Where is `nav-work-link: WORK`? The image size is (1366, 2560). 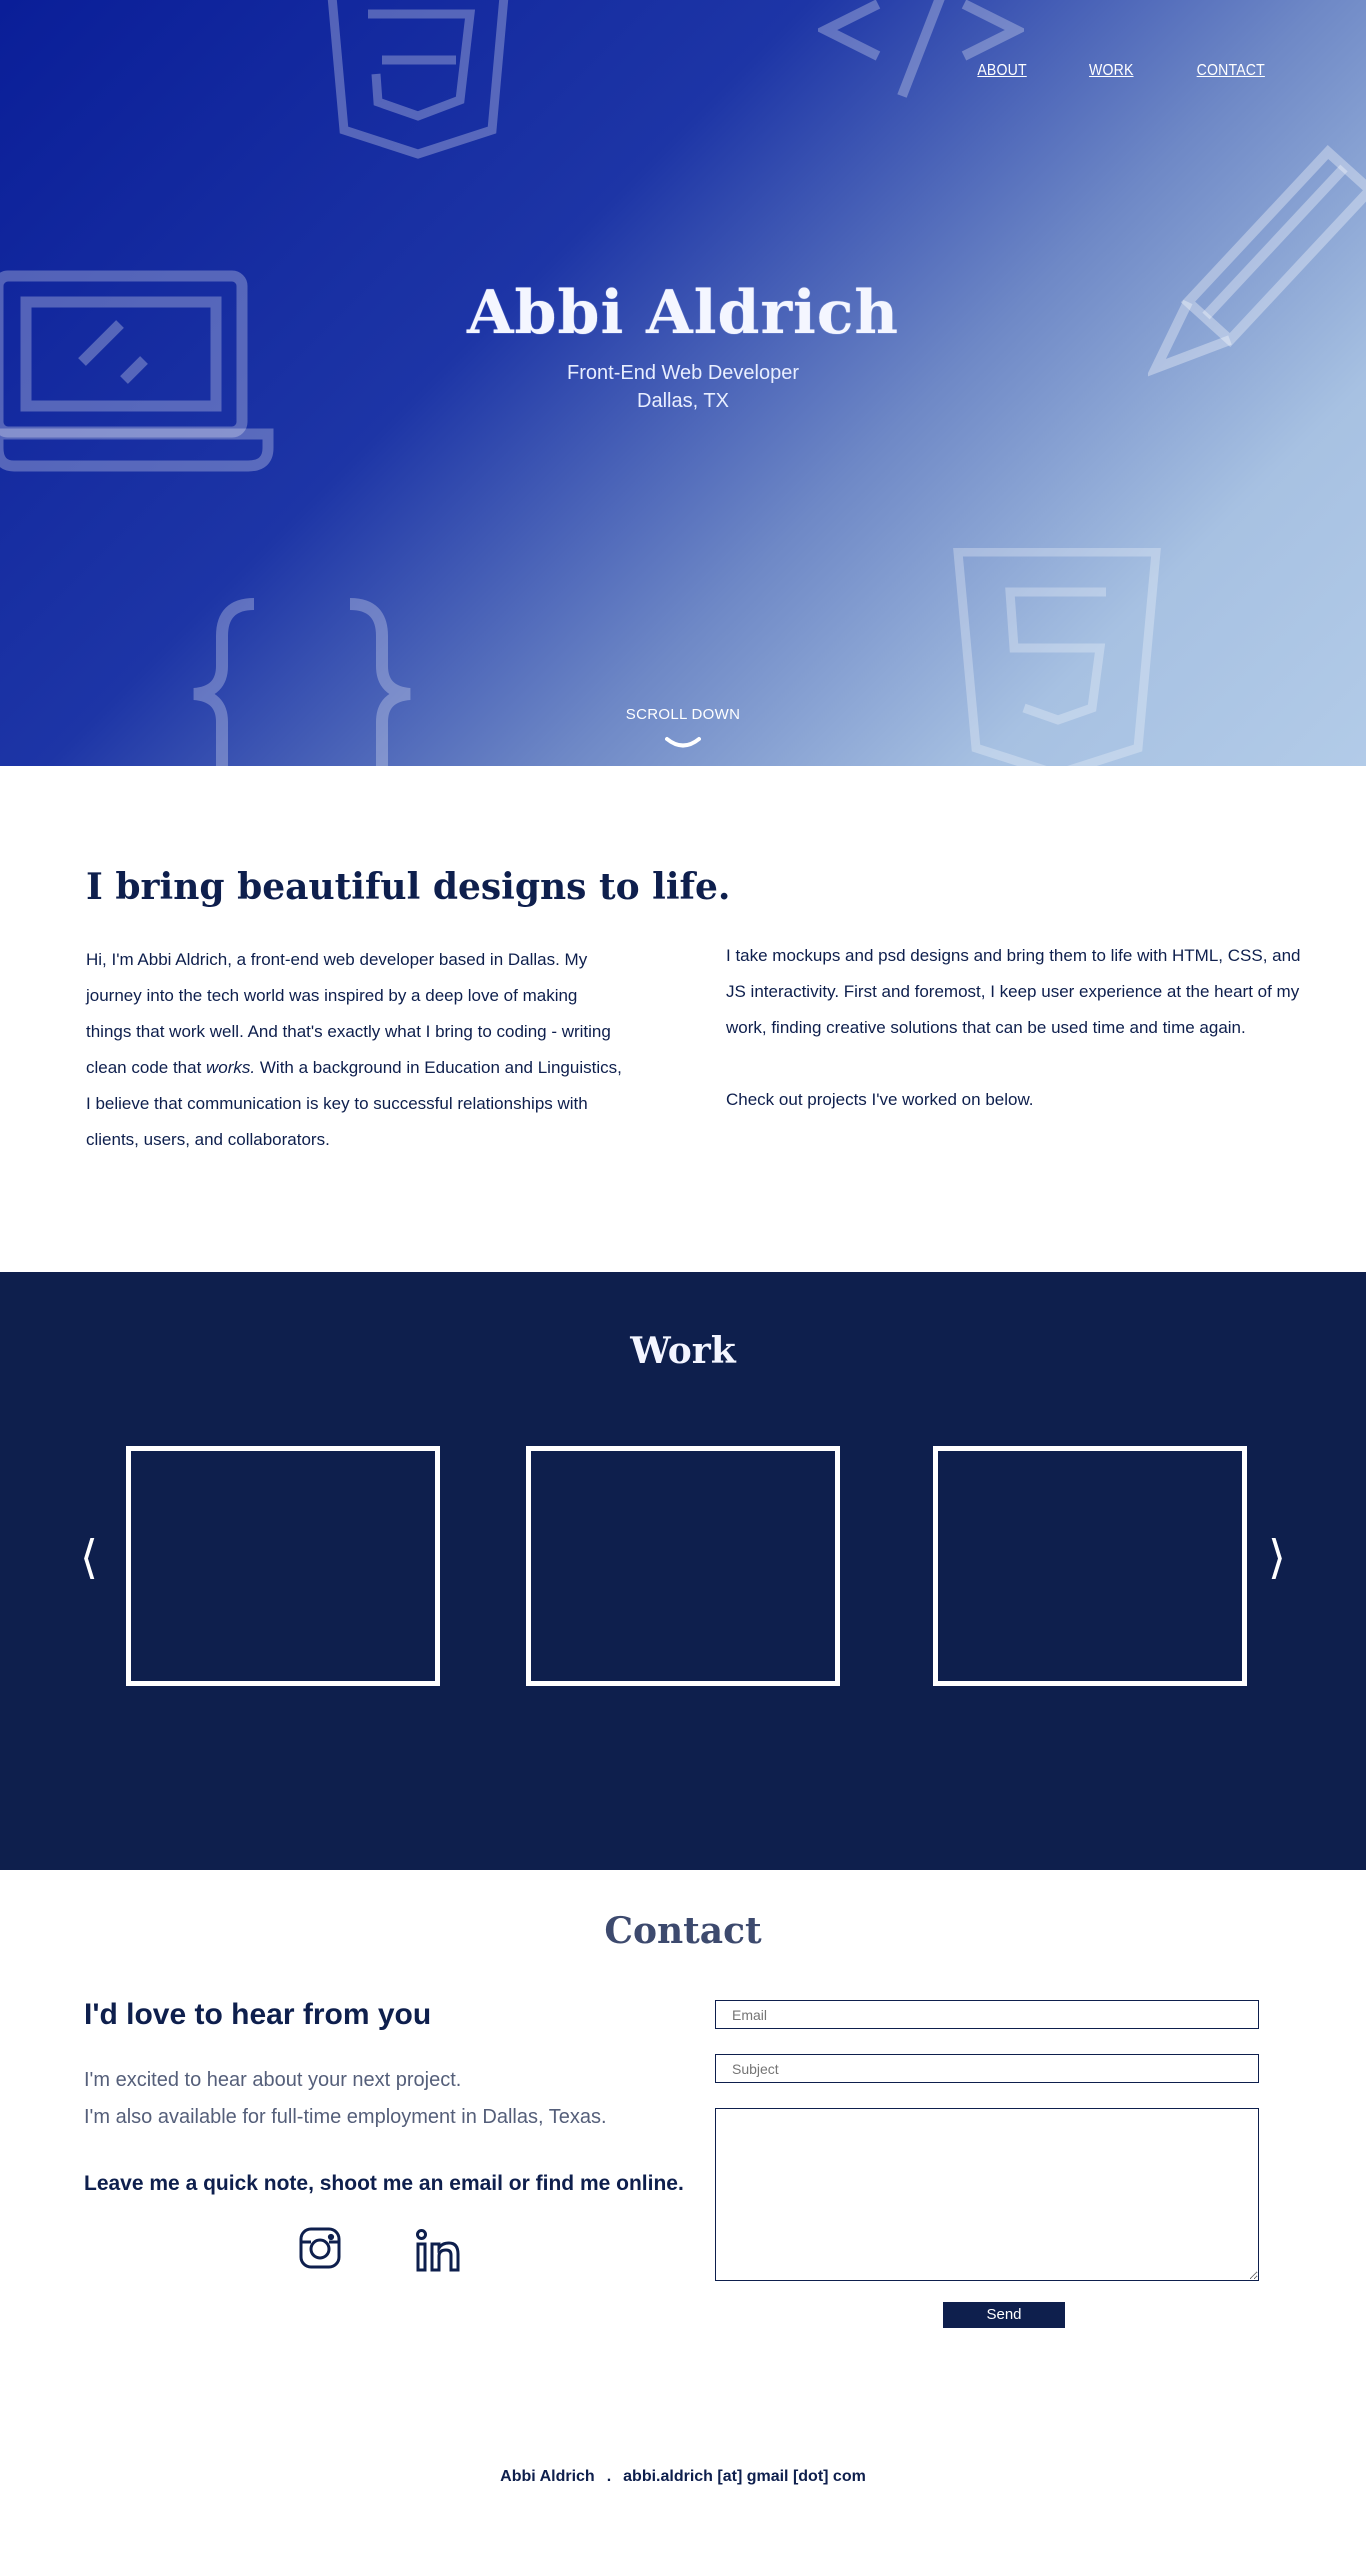 nav-work-link: WORK is located at coordinates (1111, 71).